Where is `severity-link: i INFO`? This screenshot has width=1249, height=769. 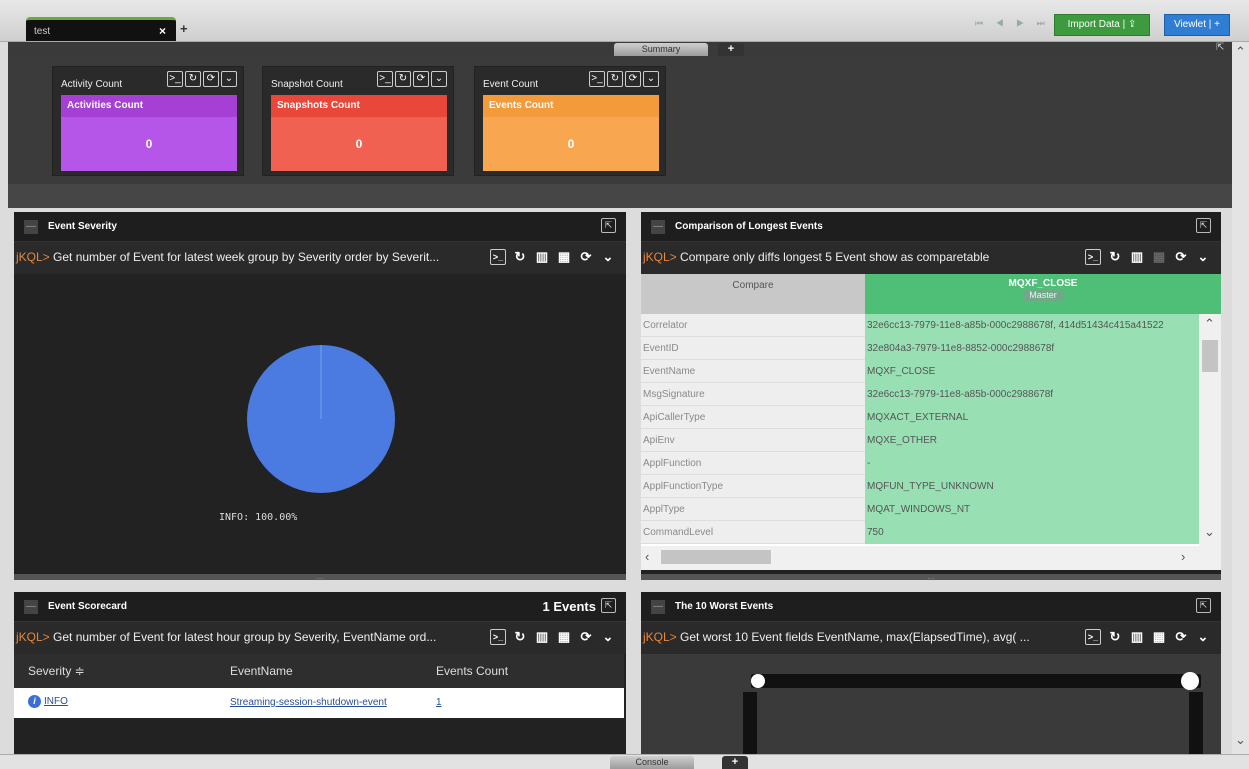
severity-link: i INFO is located at coordinates (48, 701).